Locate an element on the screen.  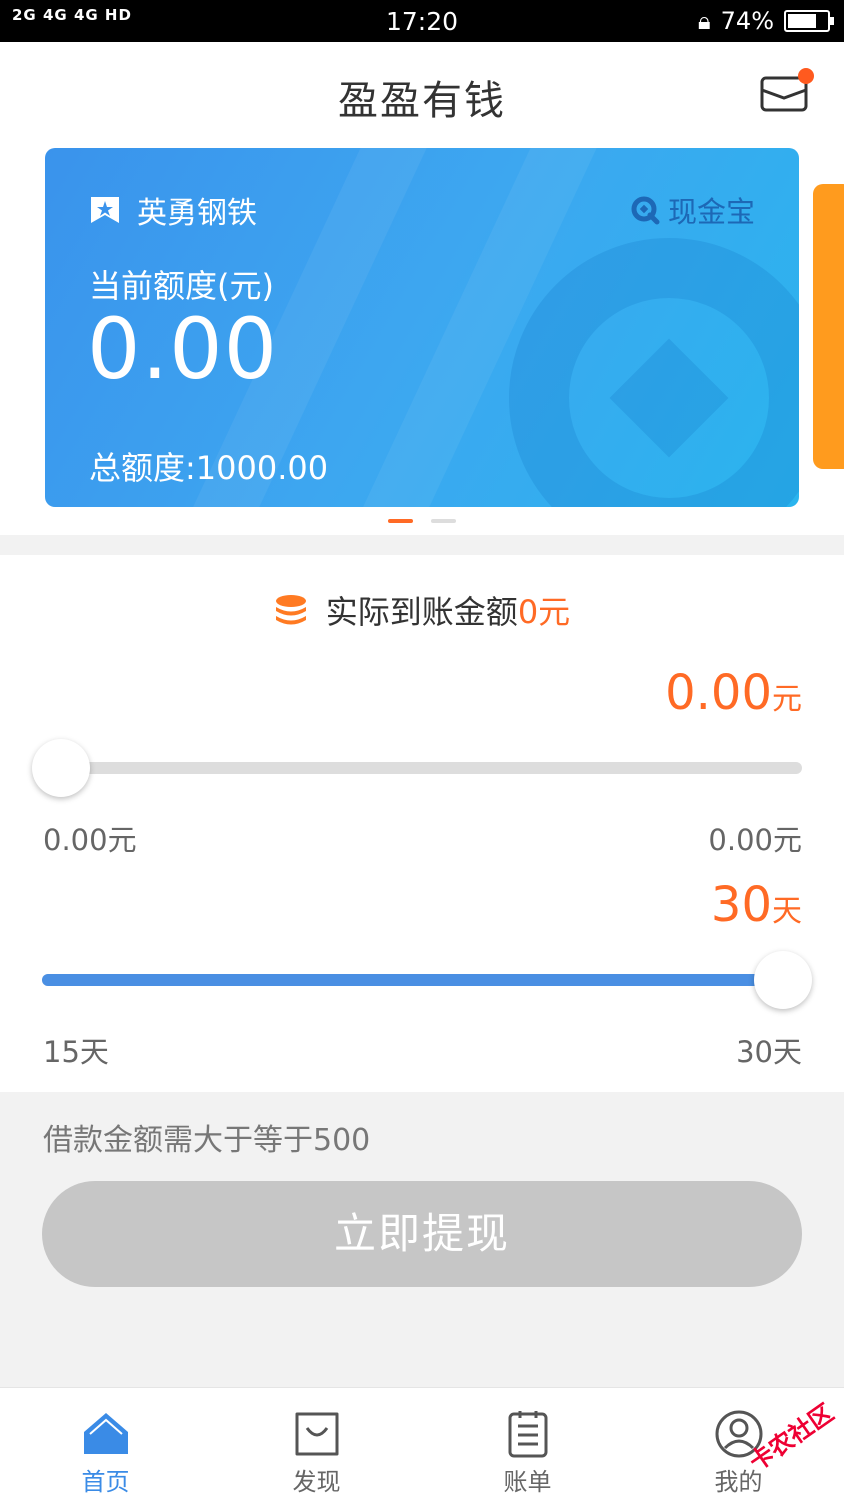
amount-slider is located at coordinates (422, 768).